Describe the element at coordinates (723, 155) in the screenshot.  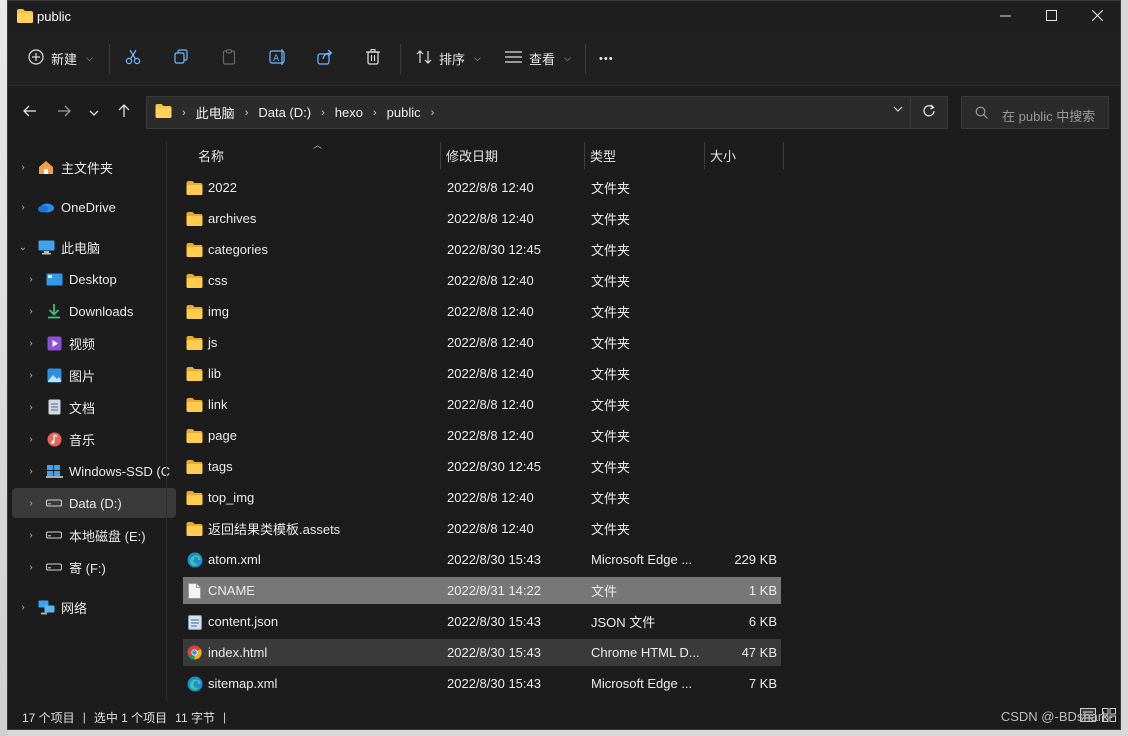
I see `column-header-size: 大小` at that location.